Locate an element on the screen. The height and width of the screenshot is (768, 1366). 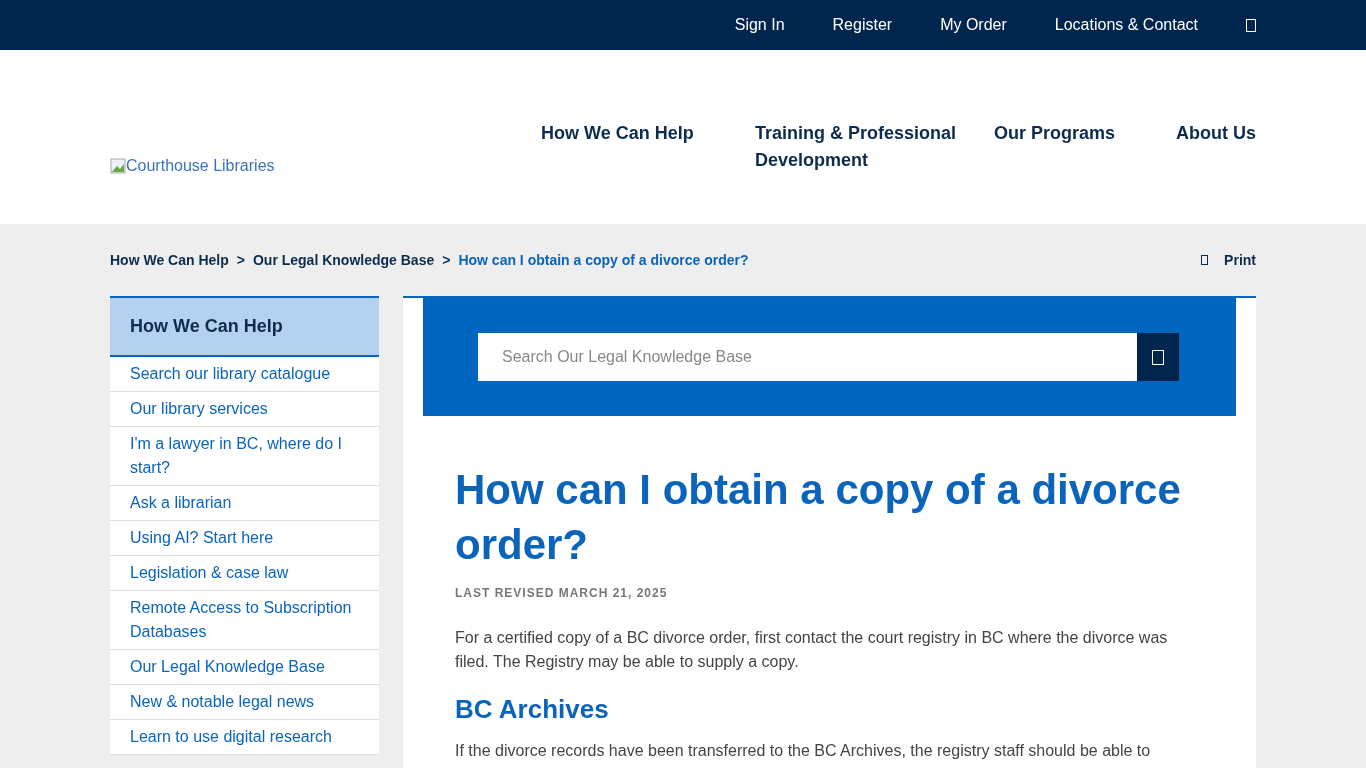
paragraph: If the divorce records have been transferred to the BC Archives, the registry staff should be able to is located at coordinates (803, 751).